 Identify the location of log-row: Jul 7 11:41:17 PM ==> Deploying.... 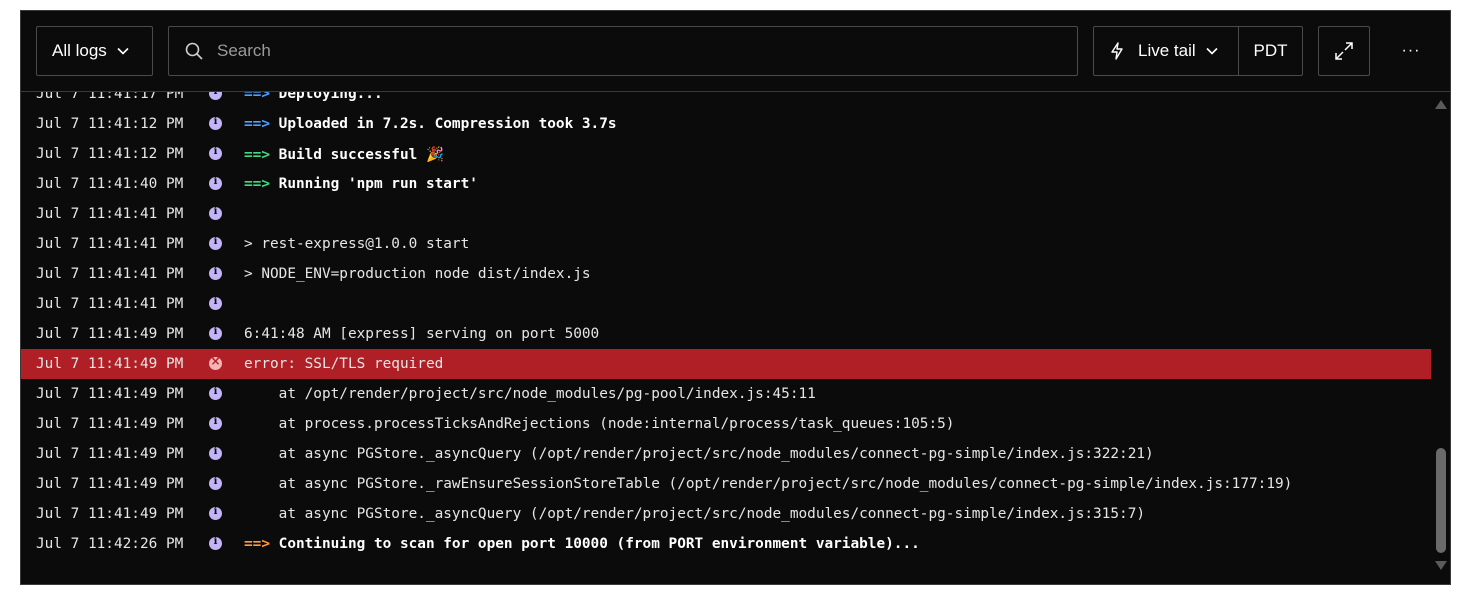
(726, 100).